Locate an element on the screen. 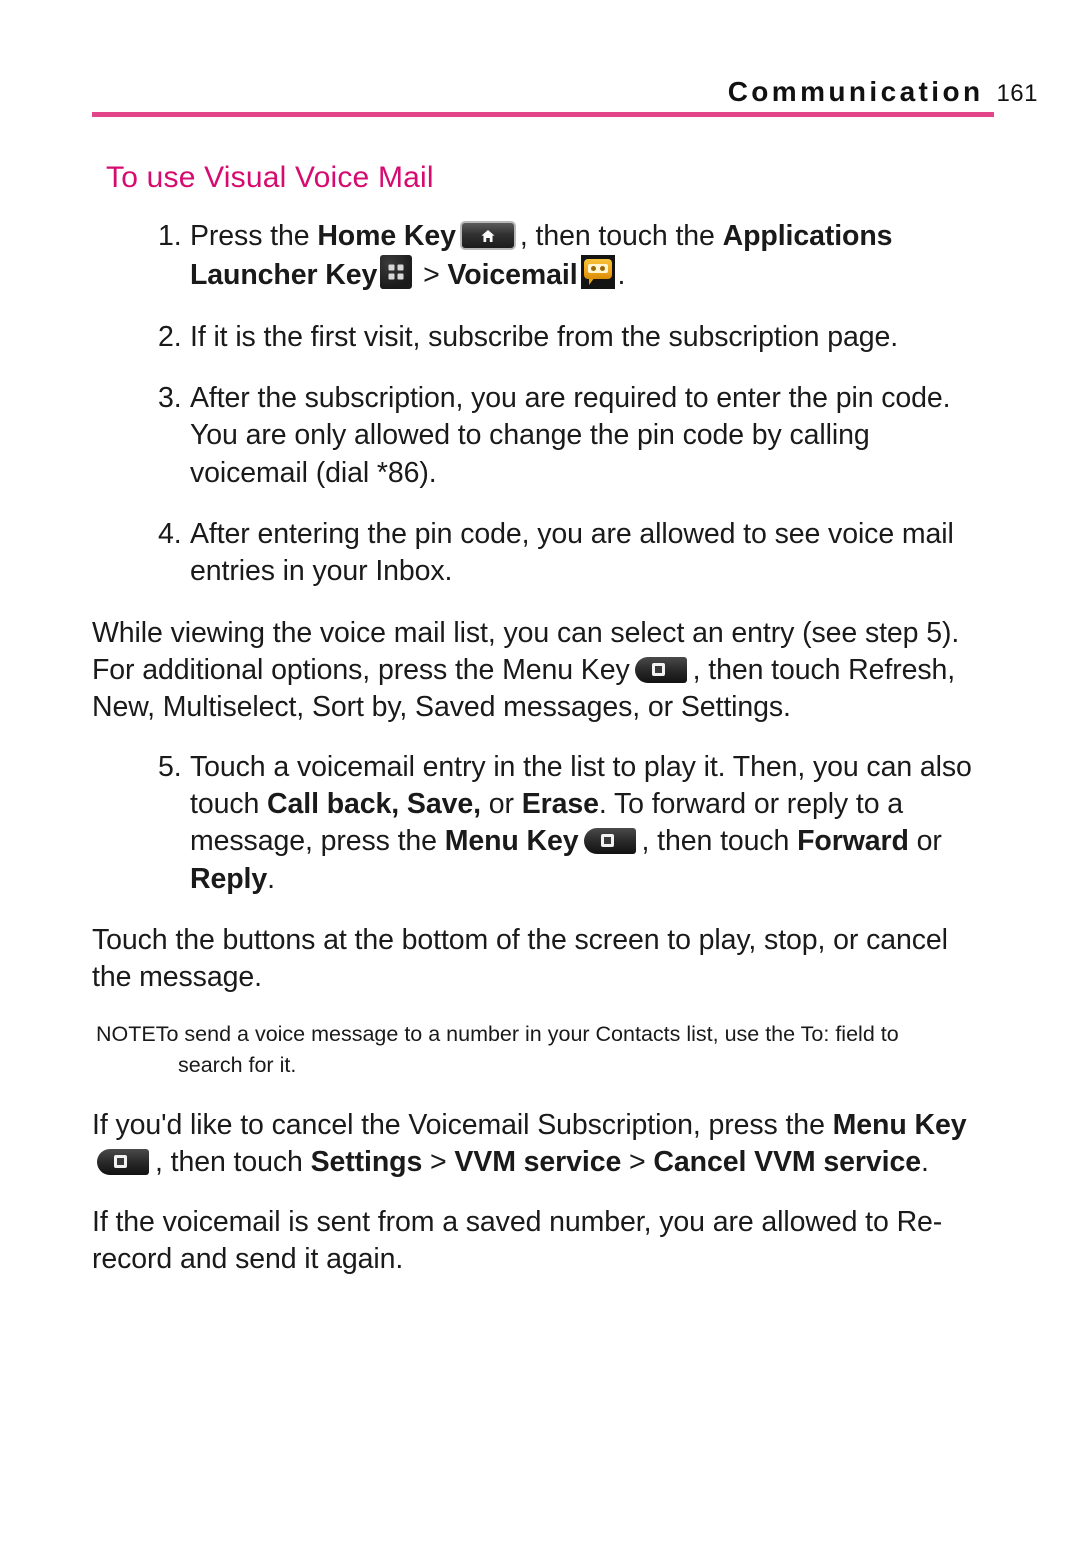 This screenshot has width=1080, height=1552. note-second-line: search for it. is located at coordinates (237, 1064).